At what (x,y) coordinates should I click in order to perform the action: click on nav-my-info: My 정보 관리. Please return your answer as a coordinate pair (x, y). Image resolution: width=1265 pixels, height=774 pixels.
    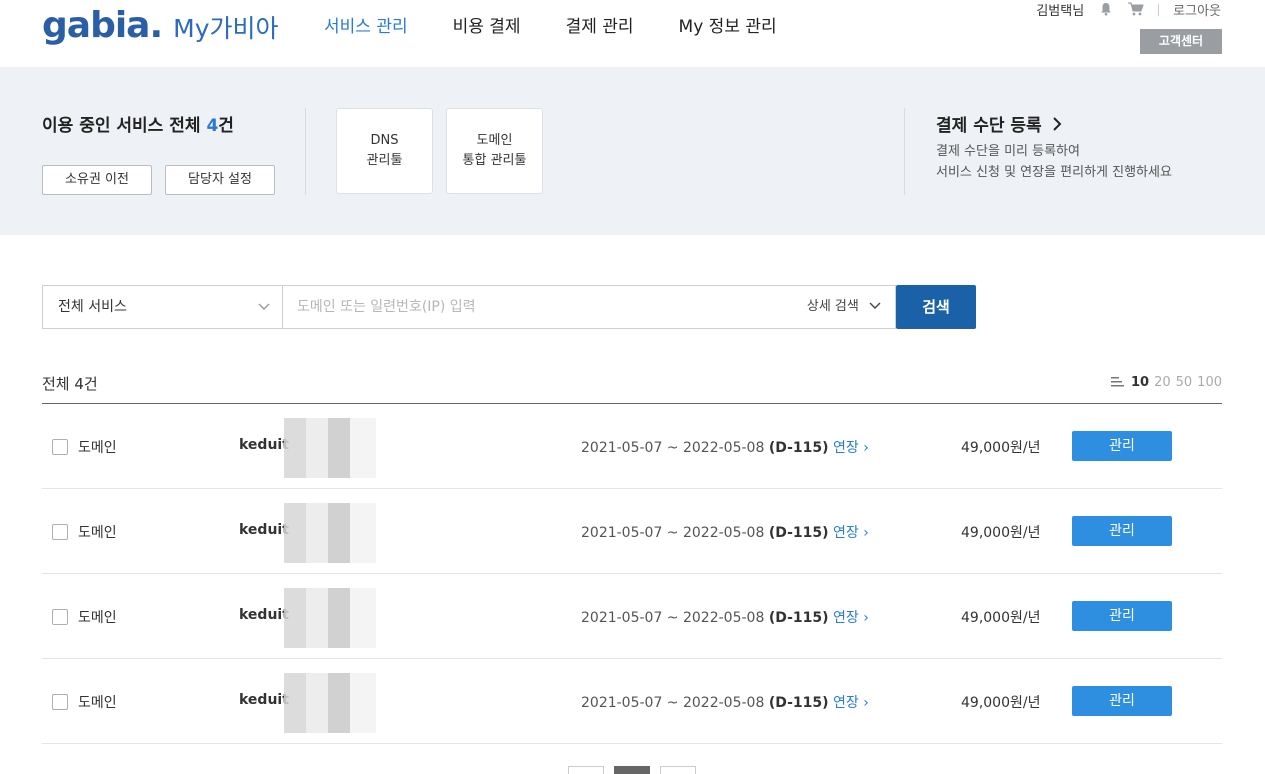
    Looking at the image, I should click on (728, 24).